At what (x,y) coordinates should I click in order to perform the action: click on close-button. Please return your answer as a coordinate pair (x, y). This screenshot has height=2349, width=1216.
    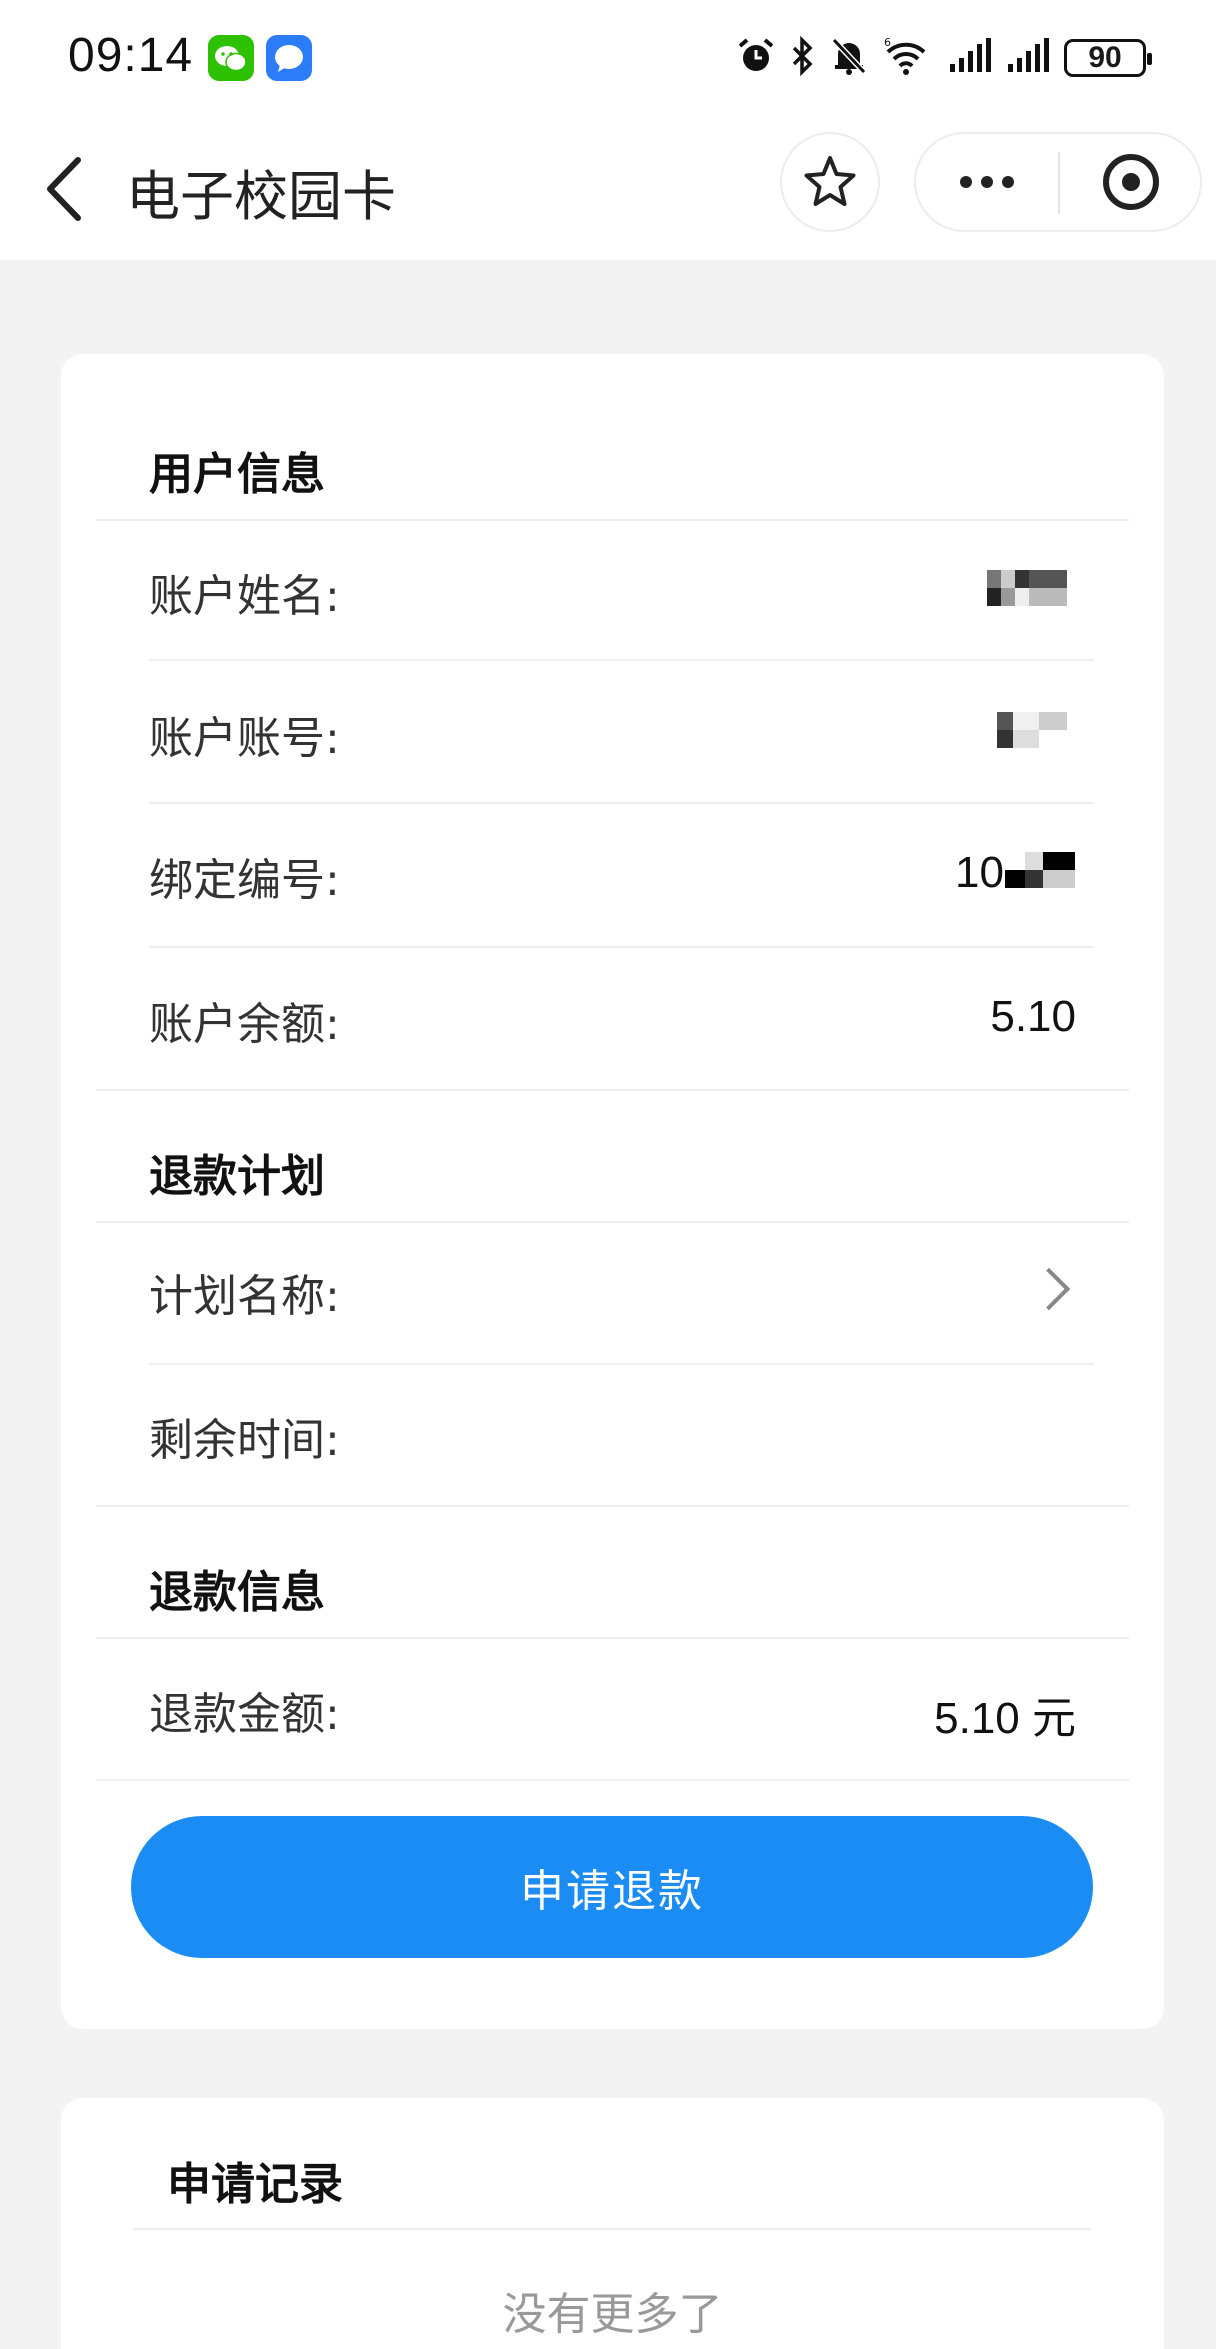
    Looking at the image, I should click on (1131, 182).